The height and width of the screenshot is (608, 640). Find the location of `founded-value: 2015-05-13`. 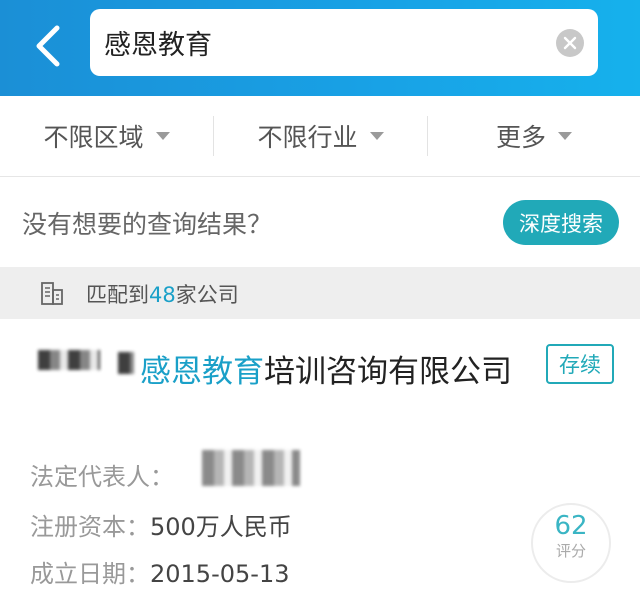

founded-value: 2015-05-13 is located at coordinates (220, 574).